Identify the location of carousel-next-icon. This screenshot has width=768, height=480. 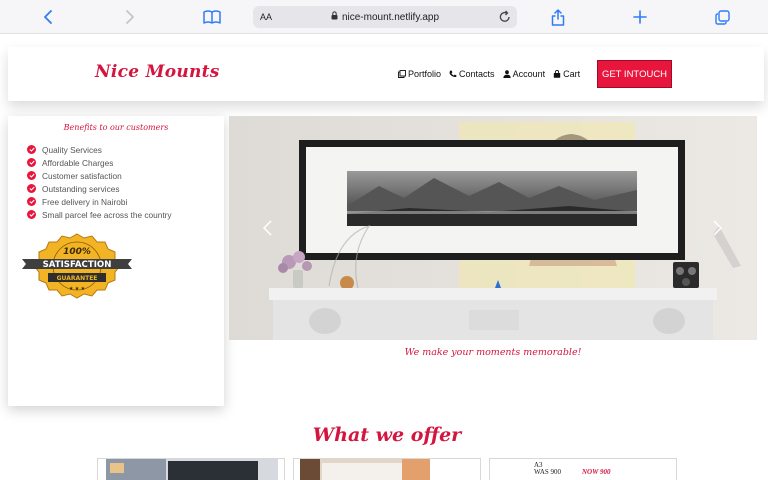
(717, 228).